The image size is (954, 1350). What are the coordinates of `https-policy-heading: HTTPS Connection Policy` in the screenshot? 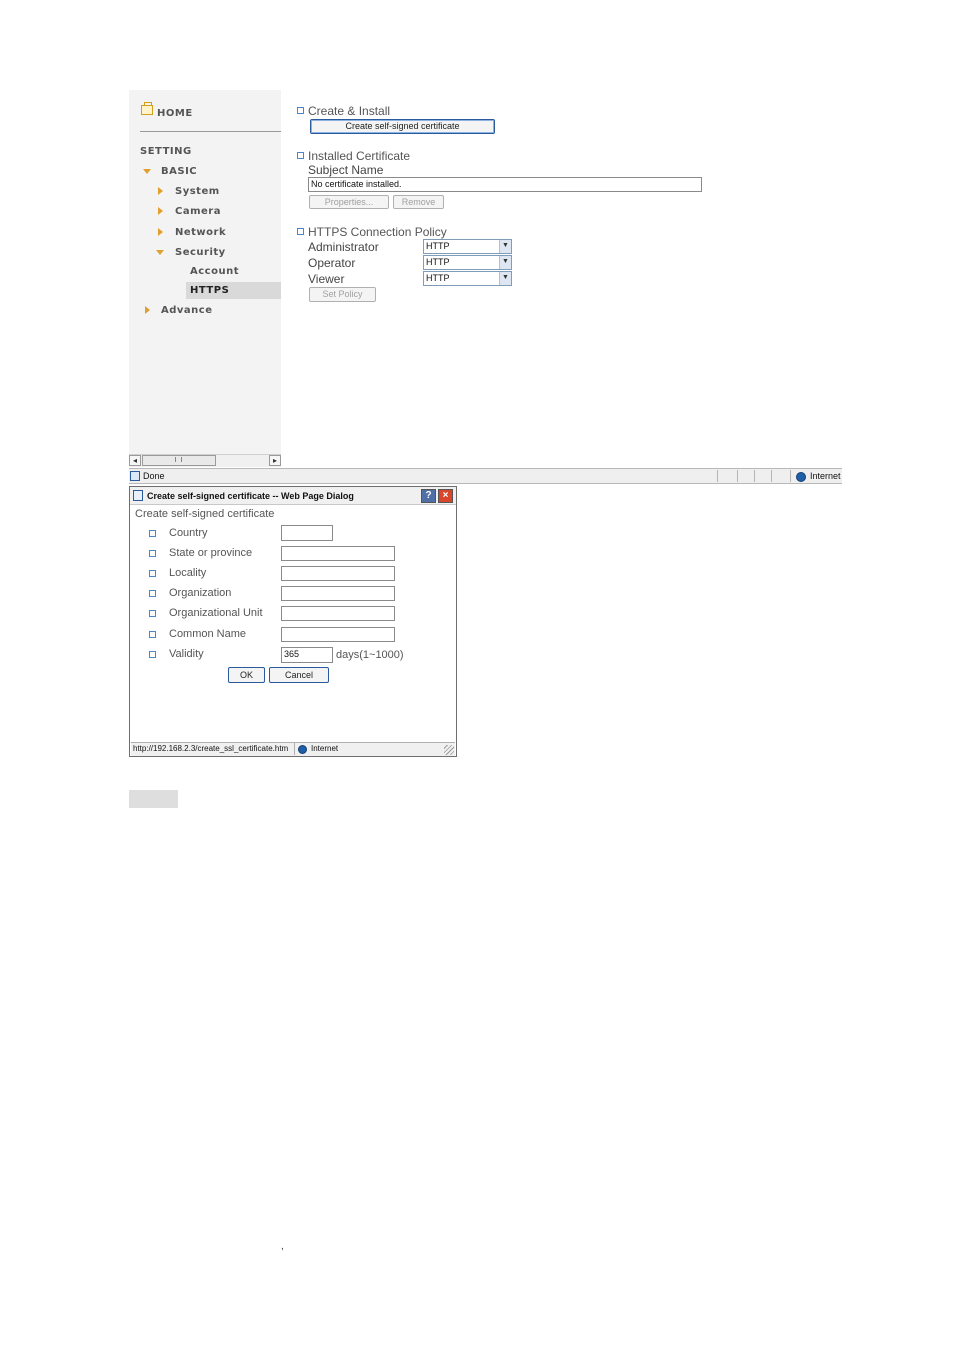 It's located at (377, 232).